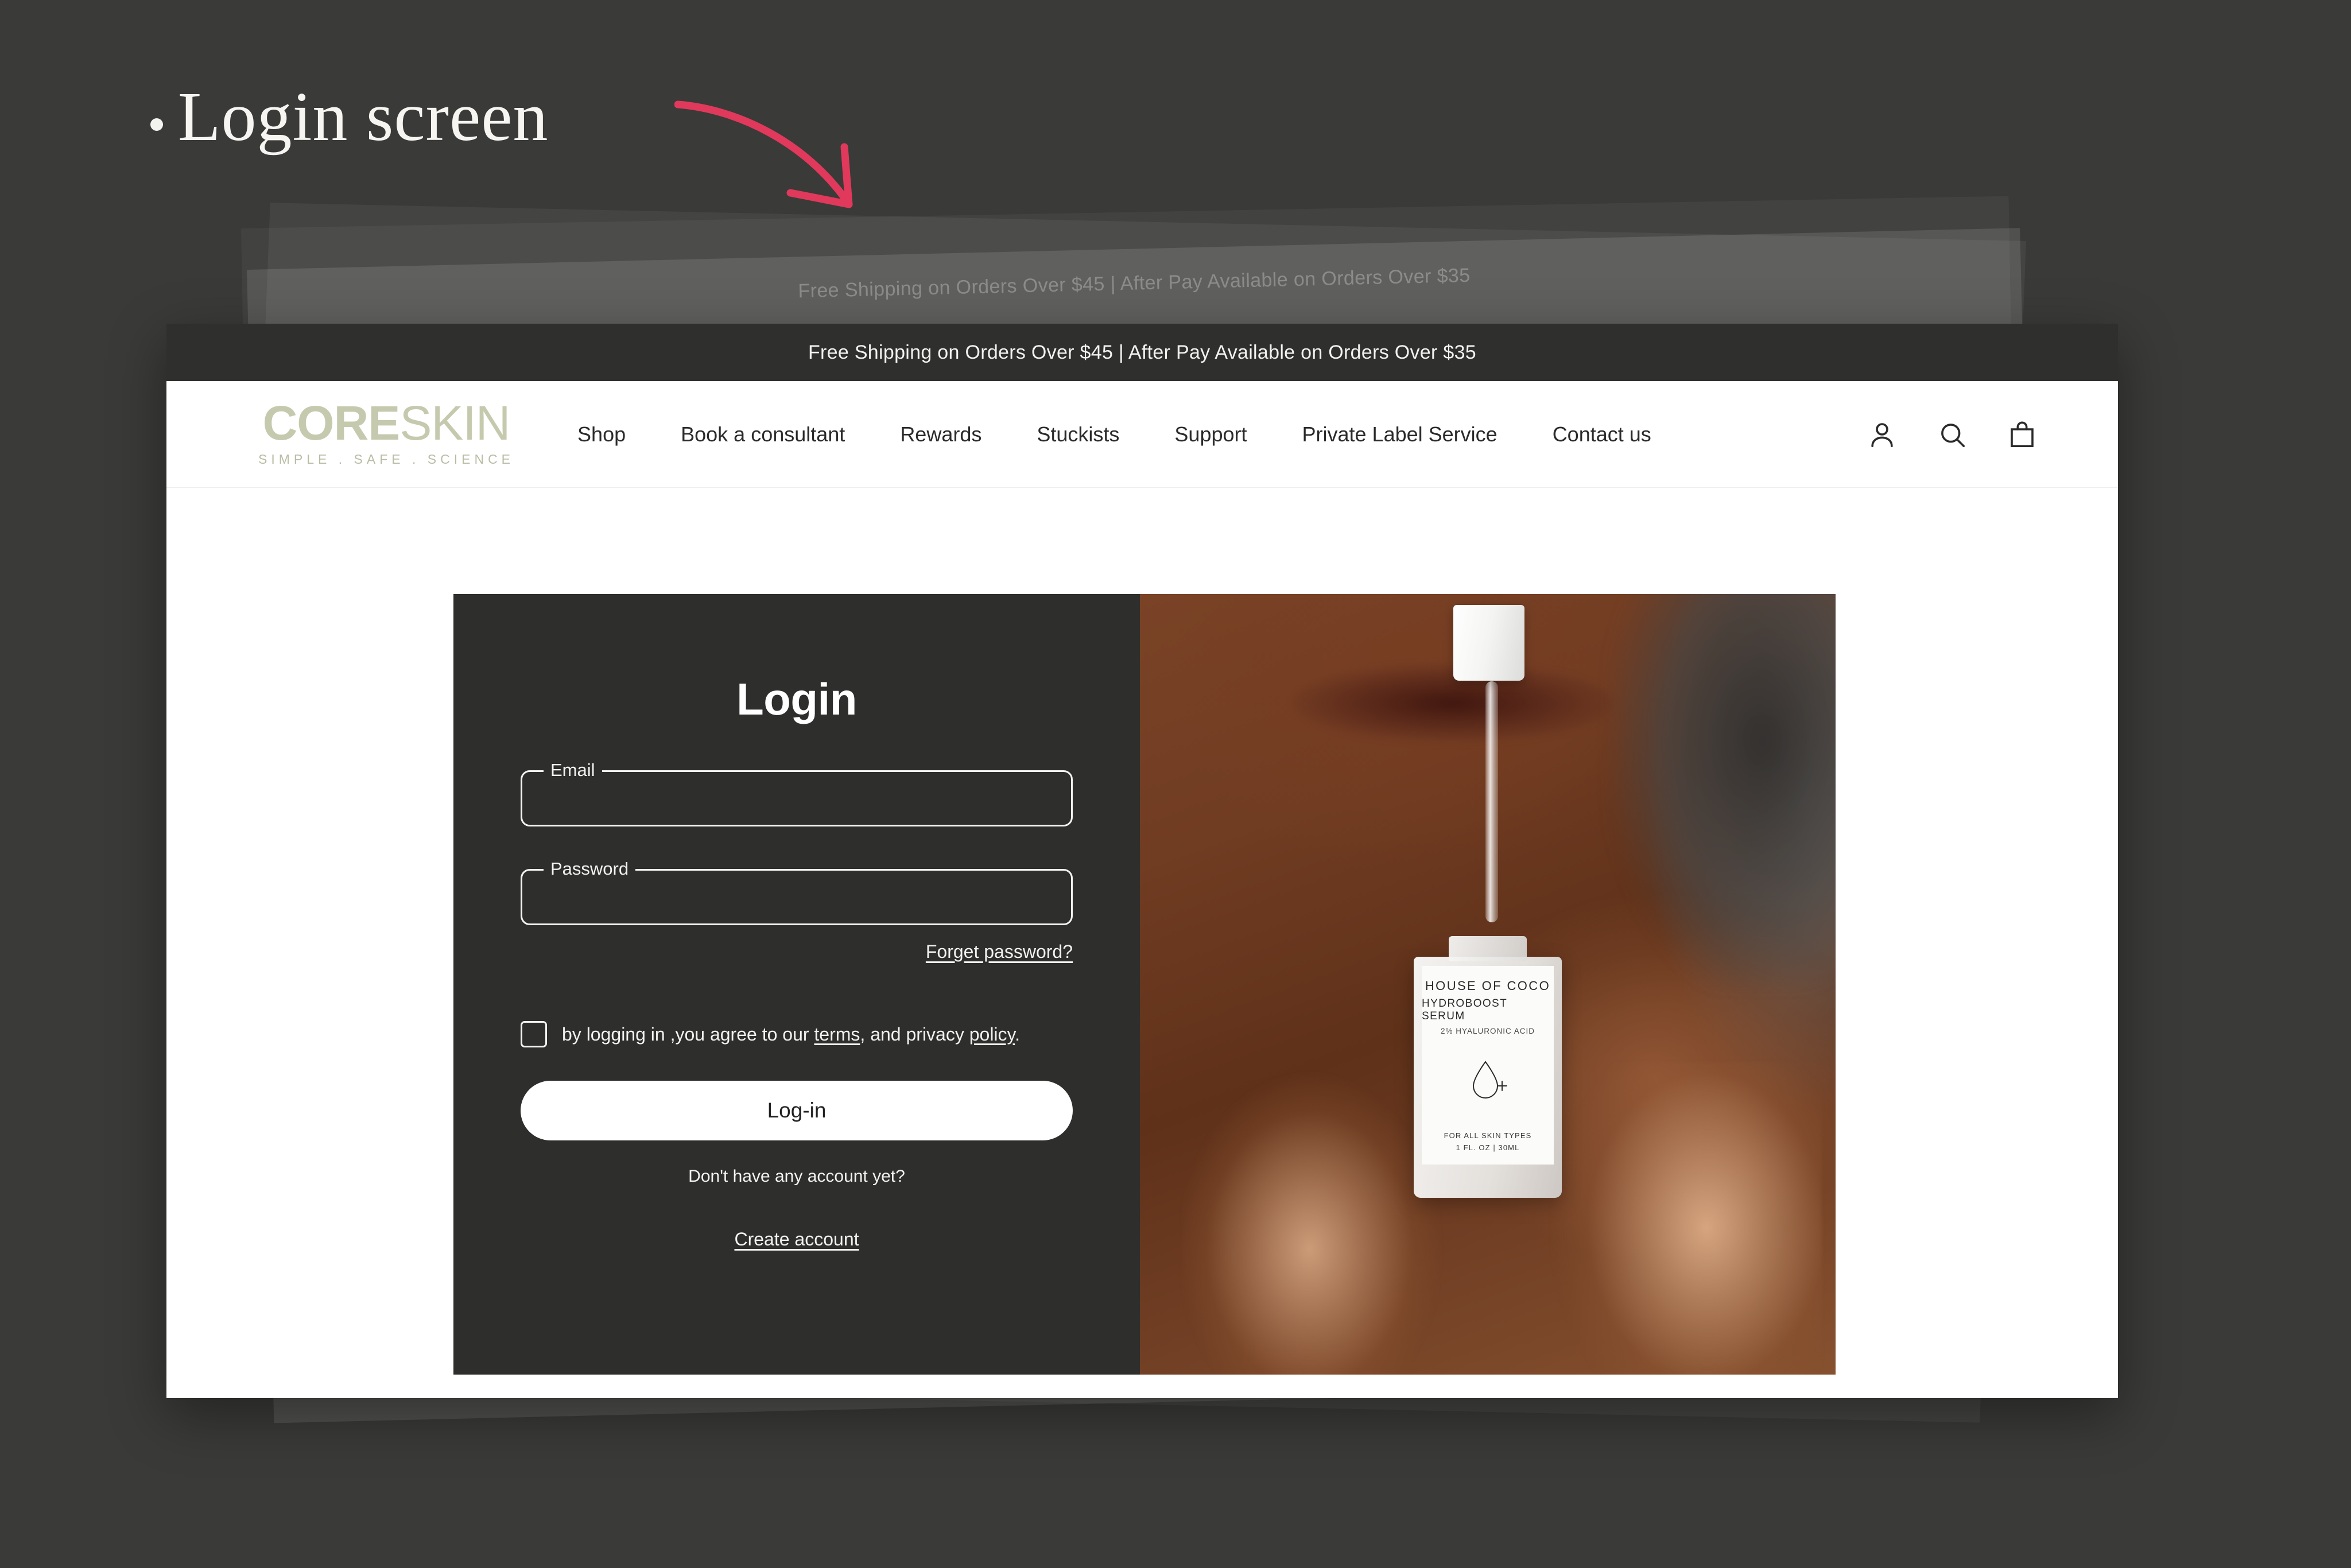 Image resolution: width=2351 pixels, height=1568 pixels. What do you see at coordinates (601, 434) in the screenshot?
I see `nav-item-shop: Shop` at bounding box center [601, 434].